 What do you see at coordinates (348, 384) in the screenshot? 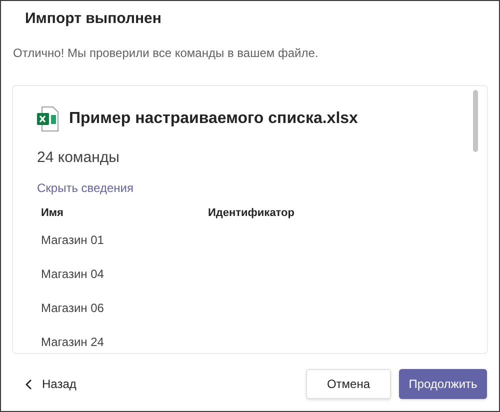
I see `cancel-button: Отмена` at bounding box center [348, 384].